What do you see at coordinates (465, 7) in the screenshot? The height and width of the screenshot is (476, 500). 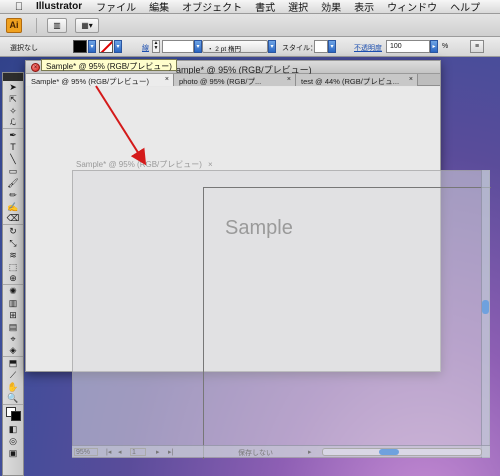 I see `menu-help: ヘルプ` at bounding box center [465, 7].